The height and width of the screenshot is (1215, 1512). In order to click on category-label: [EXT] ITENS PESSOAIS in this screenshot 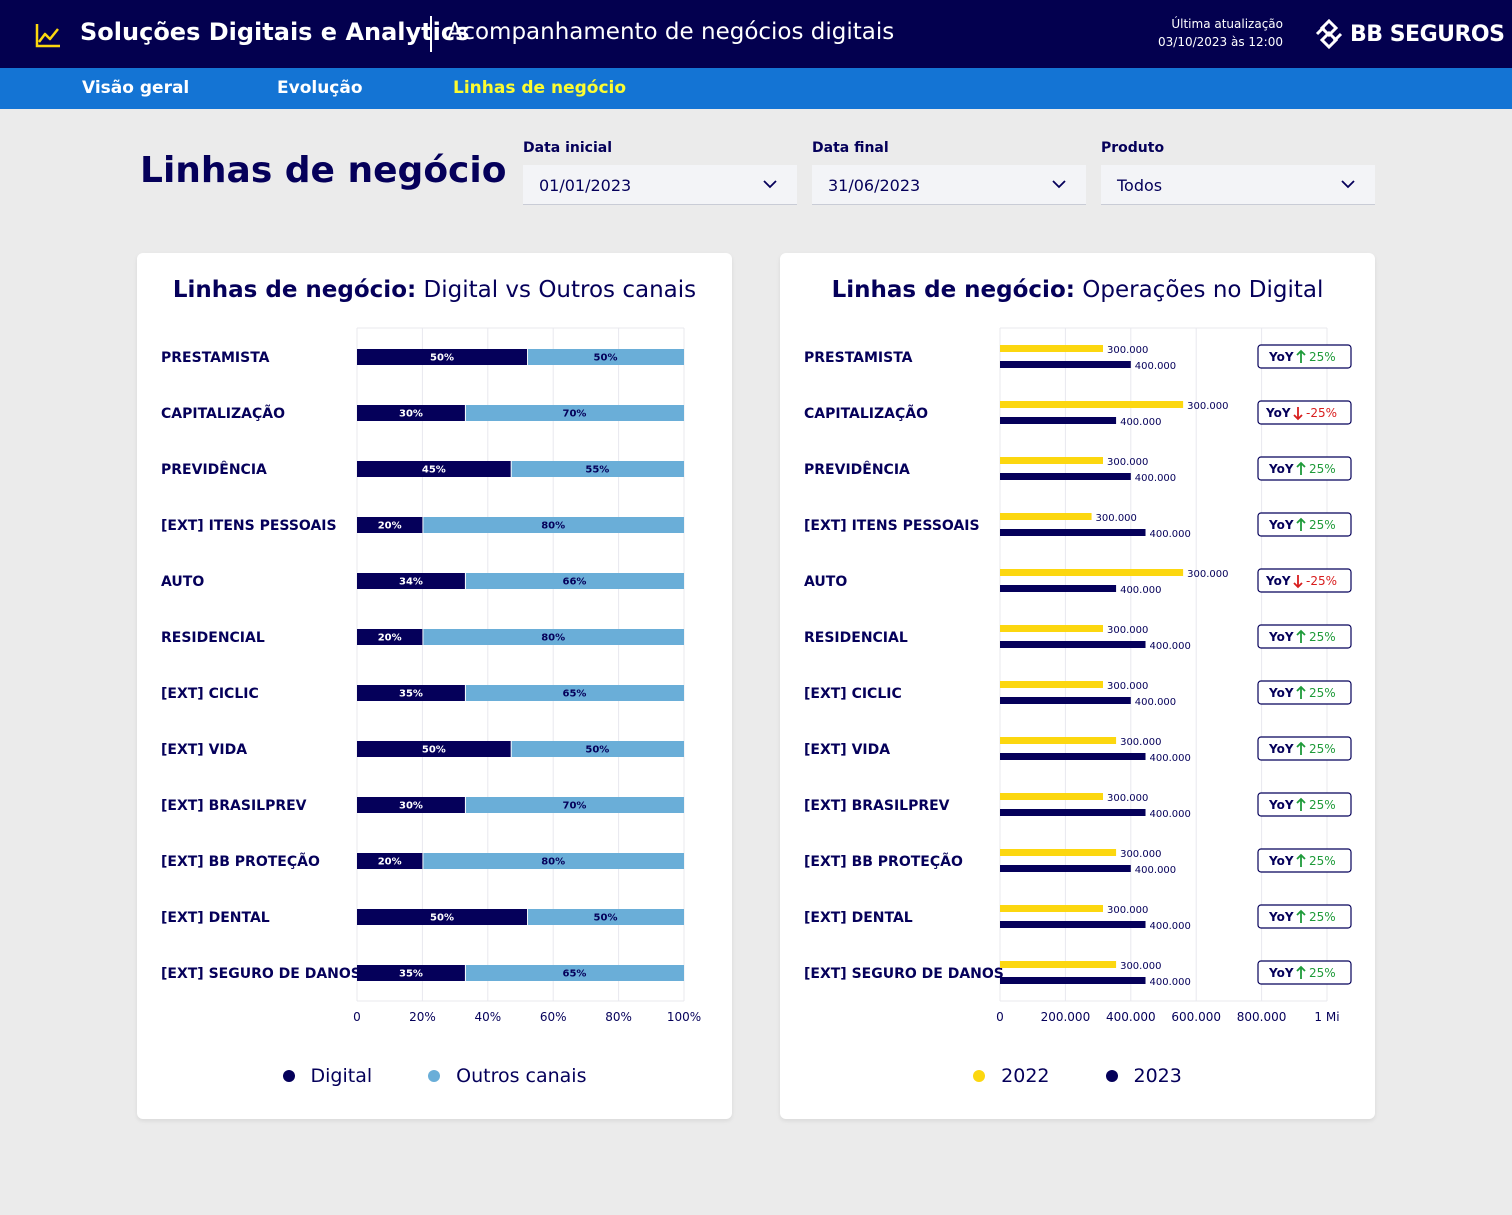, I will do `click(249, 526)`.